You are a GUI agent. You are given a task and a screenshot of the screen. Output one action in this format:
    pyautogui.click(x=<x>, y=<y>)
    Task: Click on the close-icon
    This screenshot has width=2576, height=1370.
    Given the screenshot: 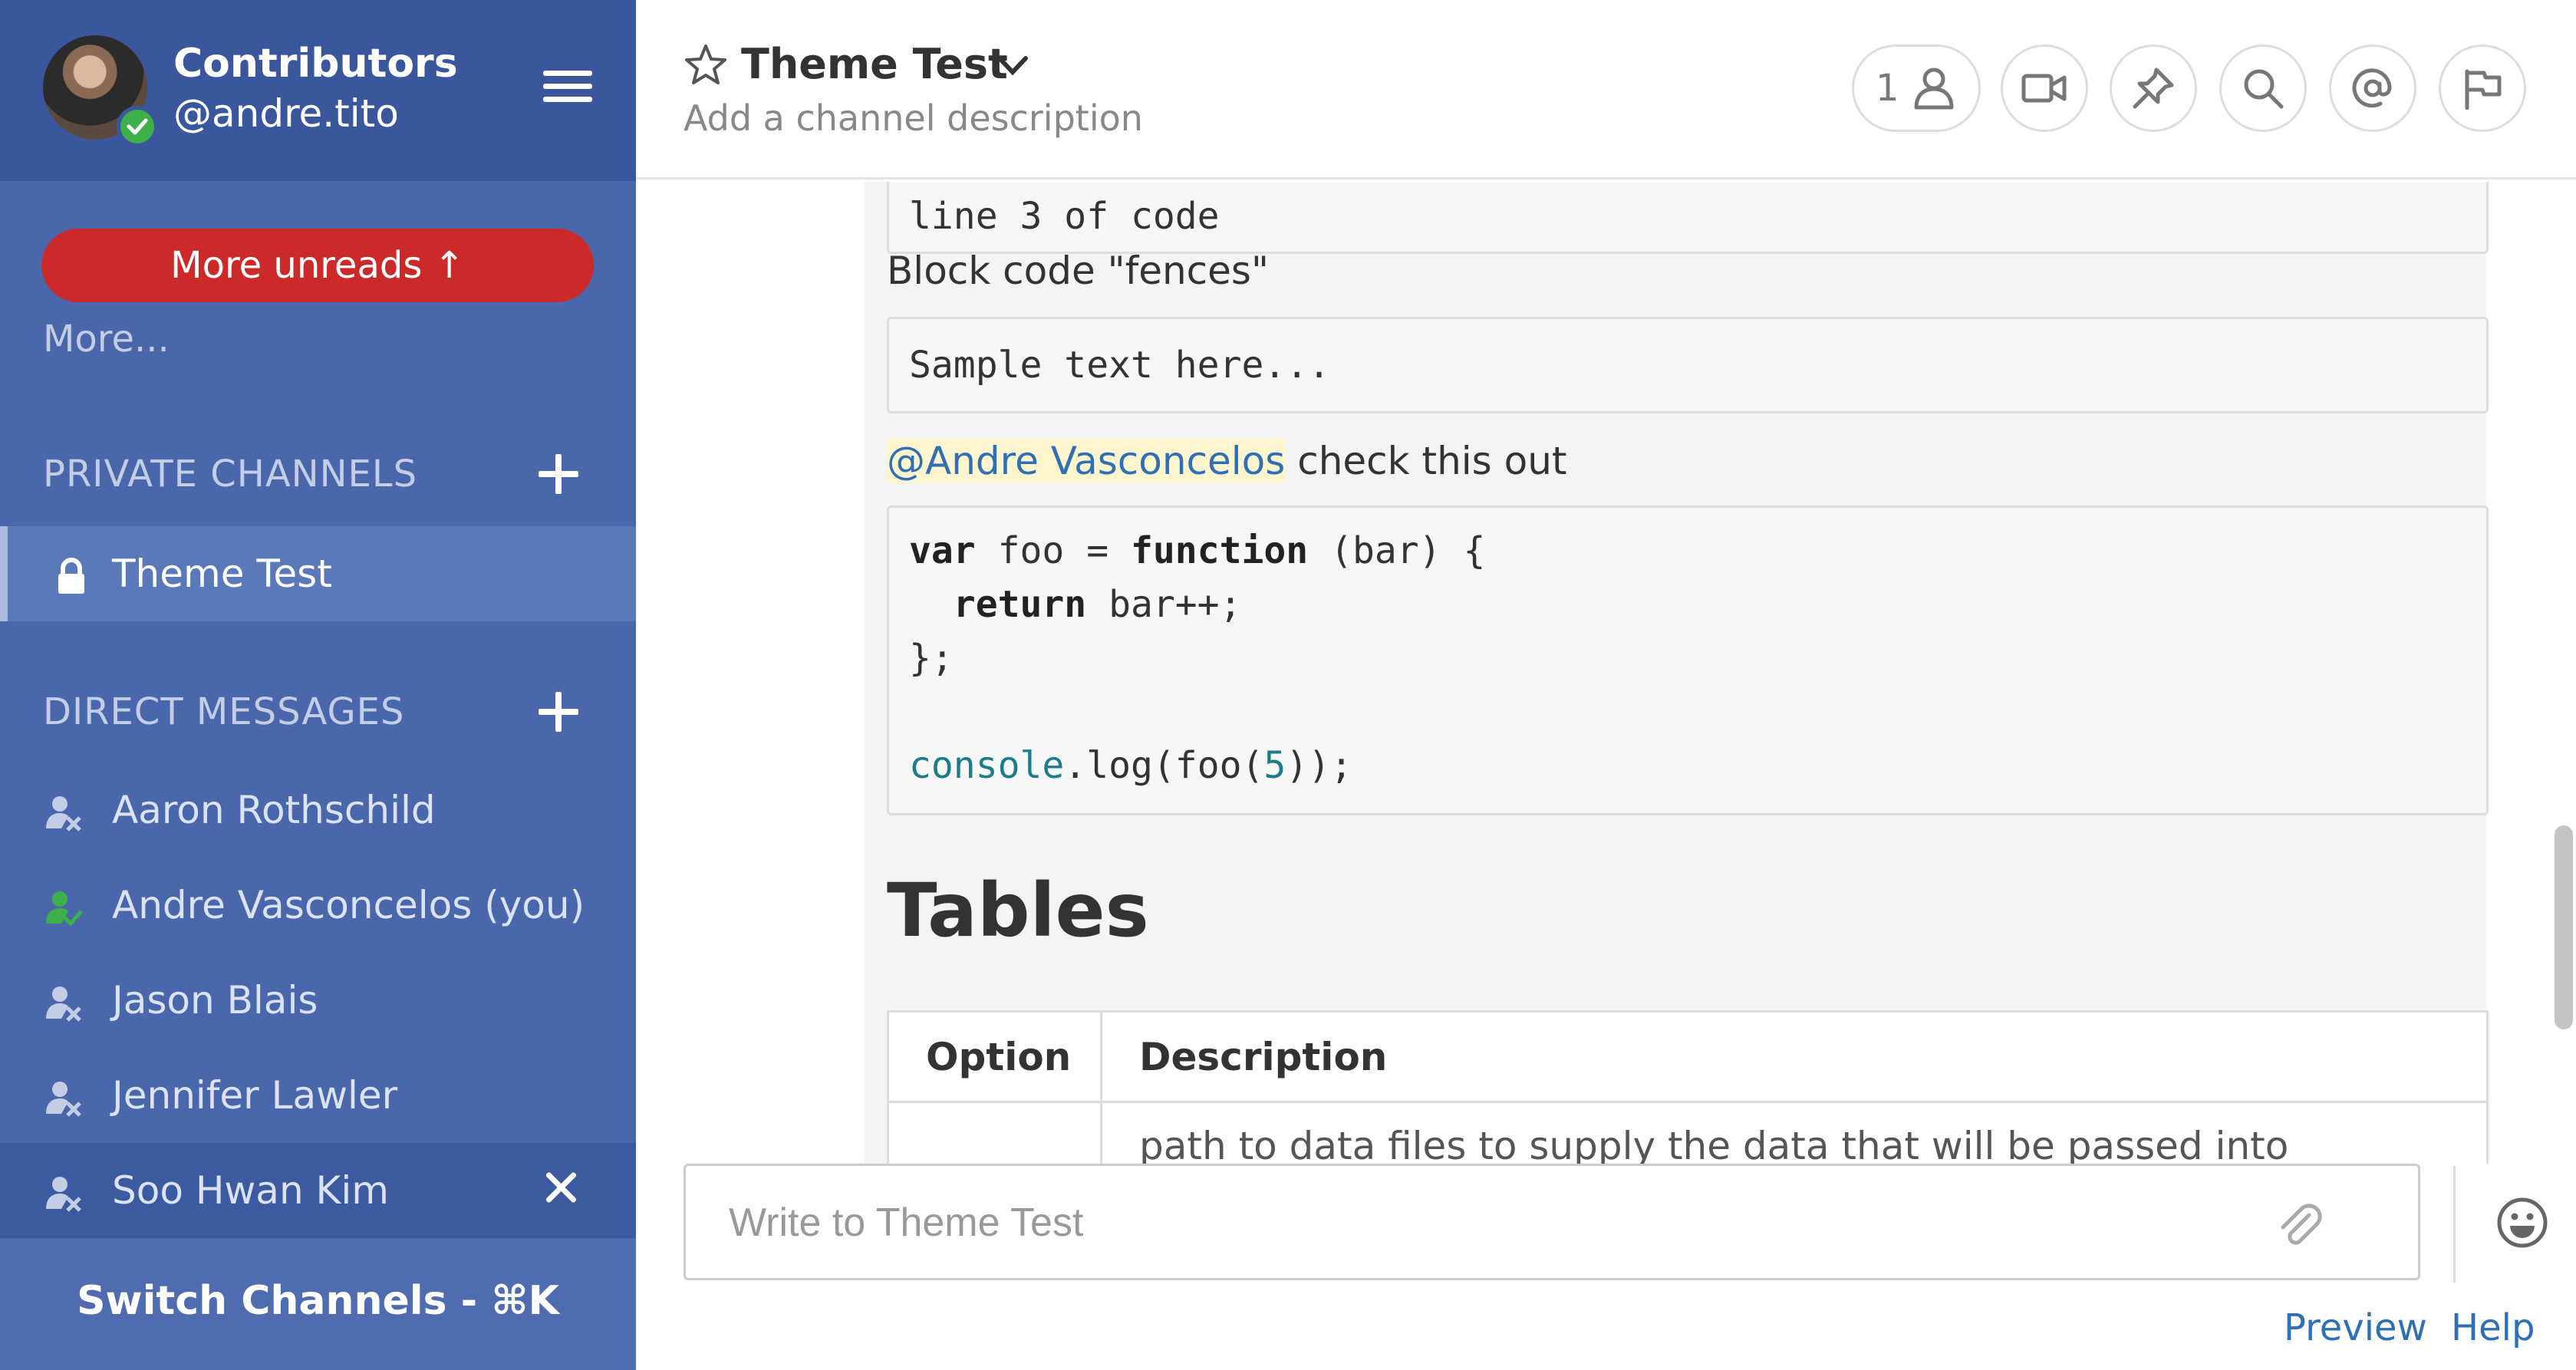 What is the action you would take?
    pyautogui.click(x=561, y=1187)
    